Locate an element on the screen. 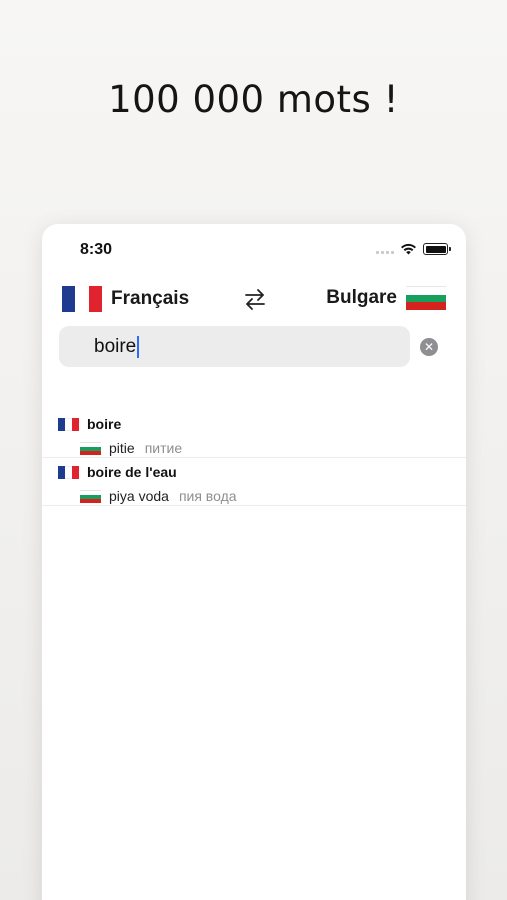 This screenshot has height=900, width=507. target-language-button: Bulgare is located at coordinates (386, 298).